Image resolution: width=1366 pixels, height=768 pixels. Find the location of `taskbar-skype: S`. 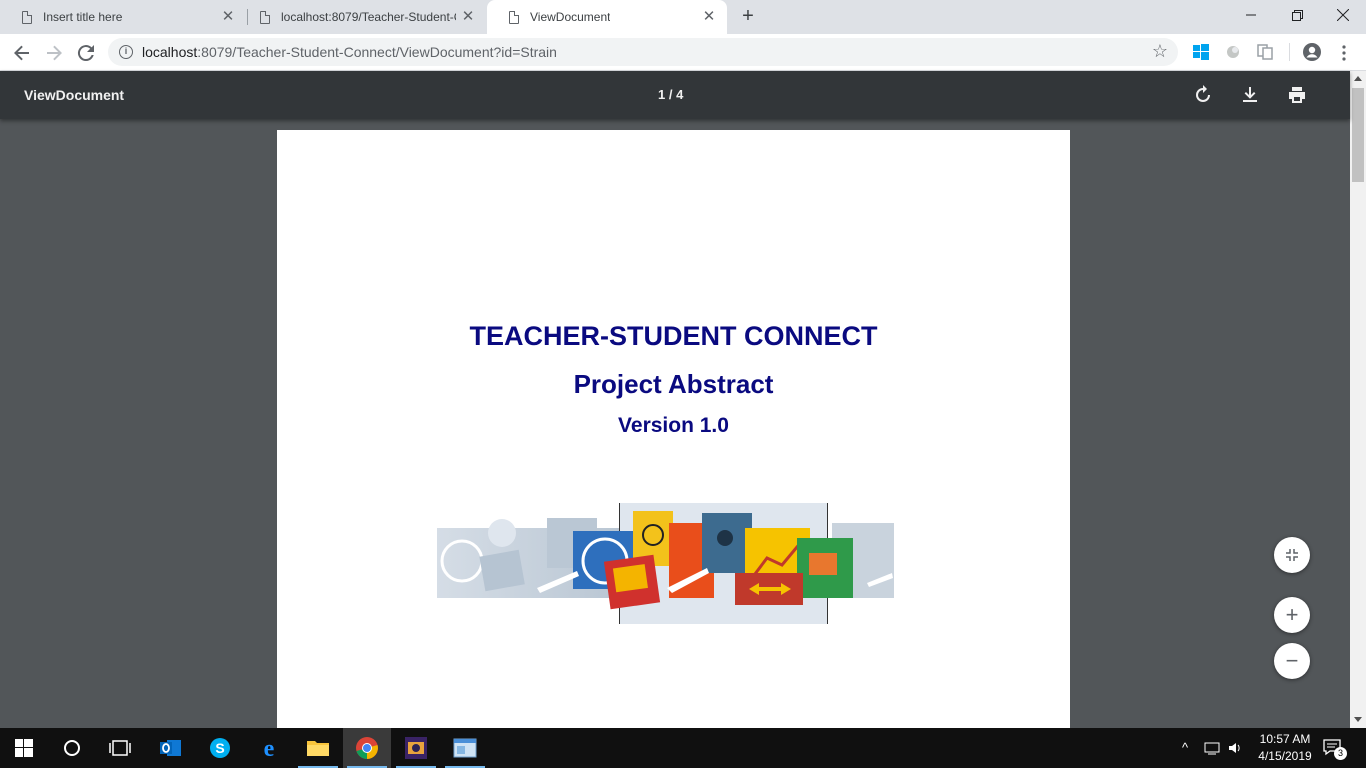

taskbar-skype: S is located at coordinates (220, 748).